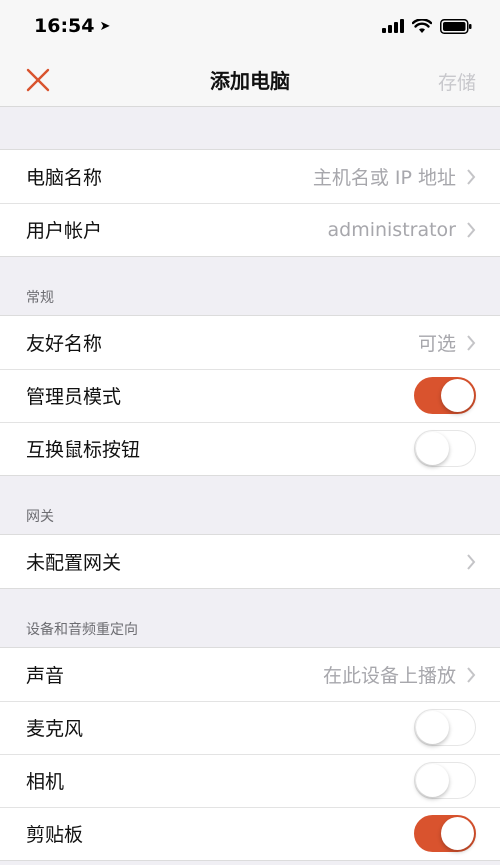 The width and height of the screenshot is (500, 865). What do you see at coordinates (64, 231) in the screenshot?
I see `user-account-label: 用户帐户` at bounding box center [64, 231].